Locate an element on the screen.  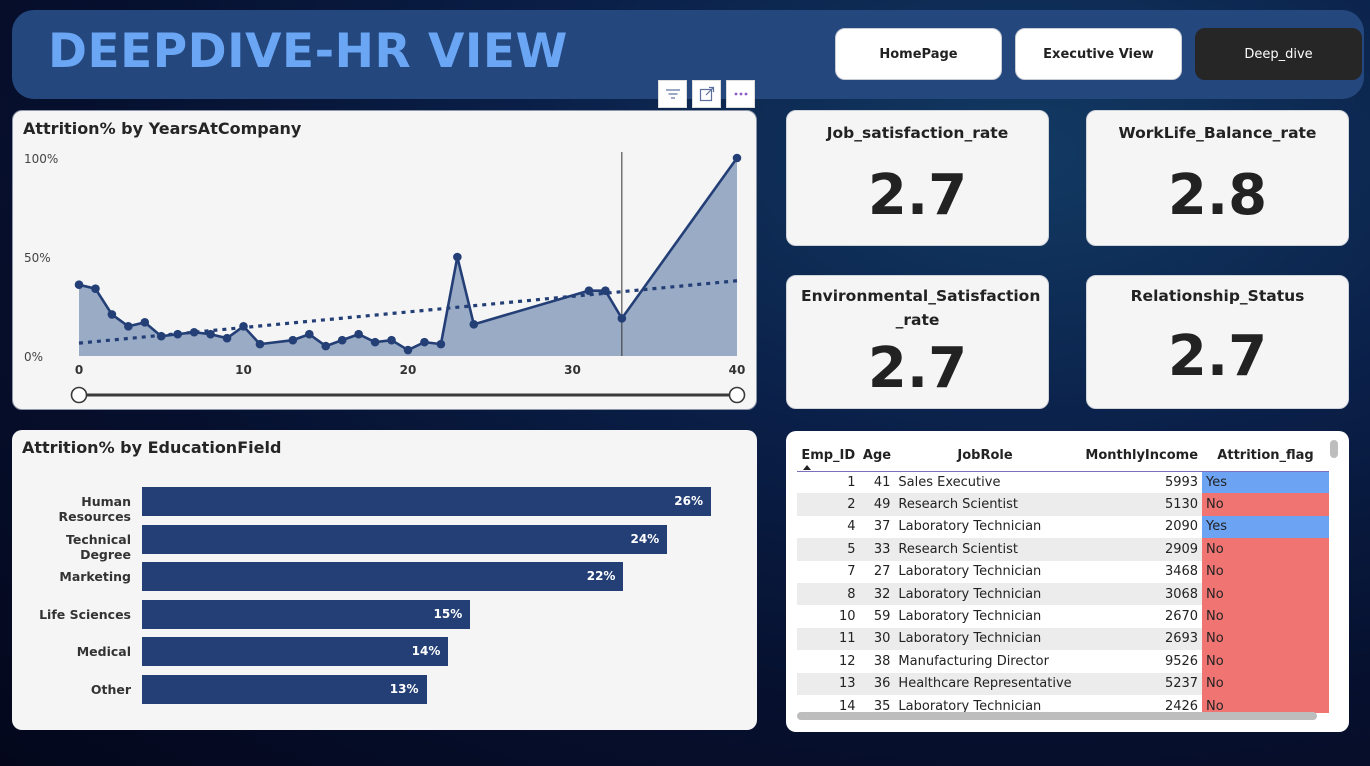
kpi-card-job-satisfaction: Job_satisfaction_rate 2.7 is located at coordinates (917, 178).